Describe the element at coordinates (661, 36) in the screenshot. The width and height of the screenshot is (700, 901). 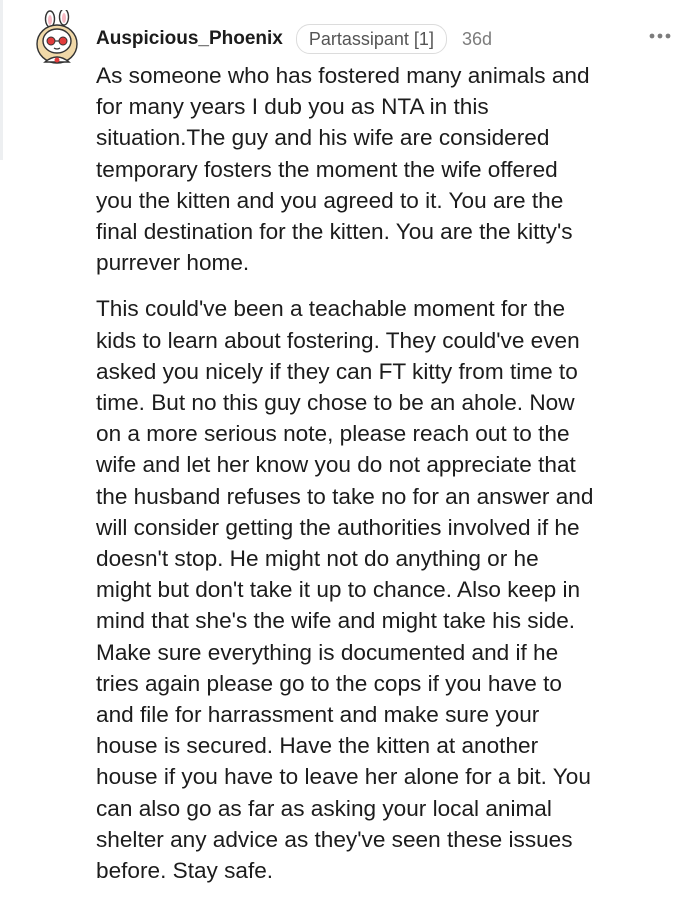
I see `more-options-icon` at that location.